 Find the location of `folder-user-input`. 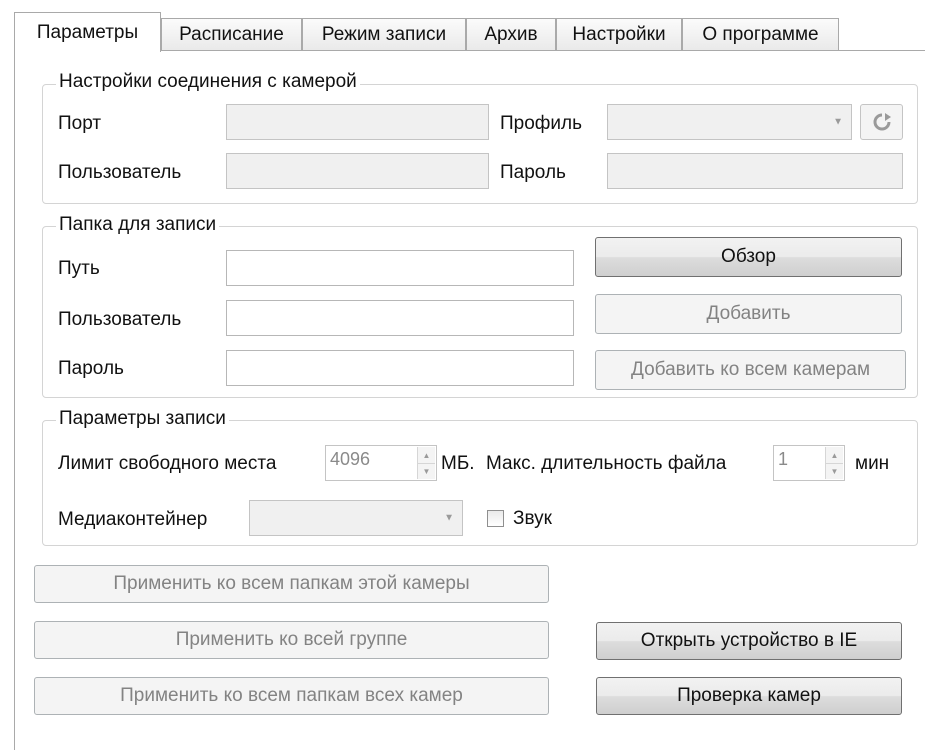

folder-user-input is located at coordinates (400, 318).